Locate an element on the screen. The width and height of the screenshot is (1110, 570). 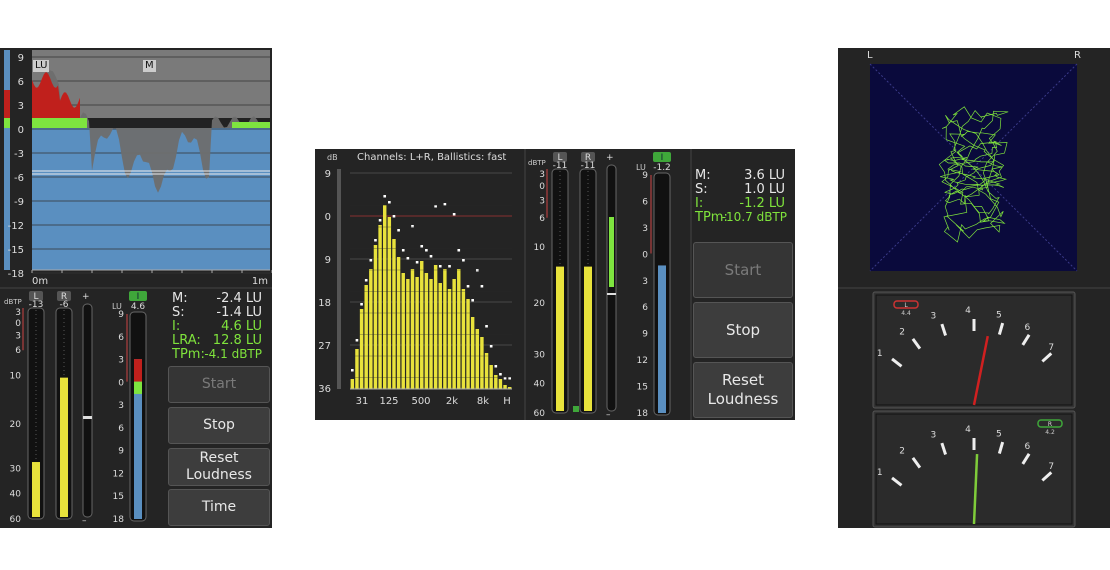
lu-tag: LU is located at coordinates (41, 66).